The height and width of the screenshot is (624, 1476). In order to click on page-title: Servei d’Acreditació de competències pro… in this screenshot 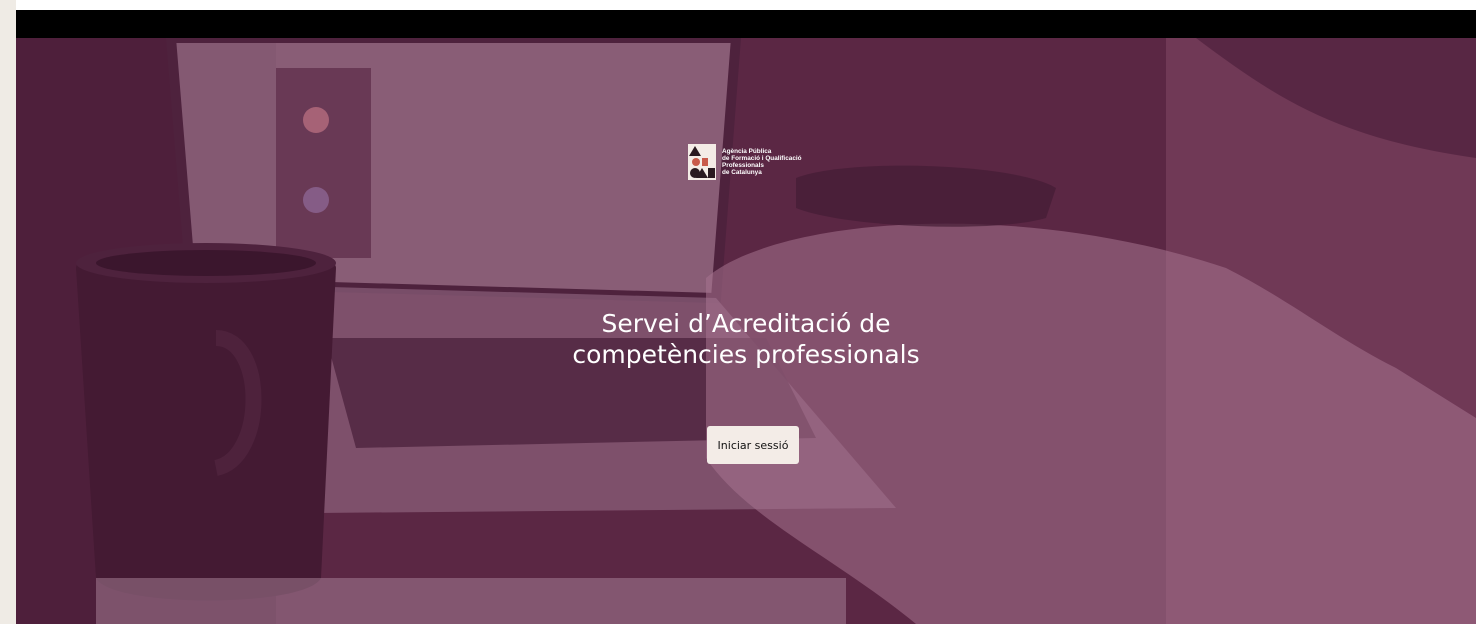, I will do `click(746, 339)`.